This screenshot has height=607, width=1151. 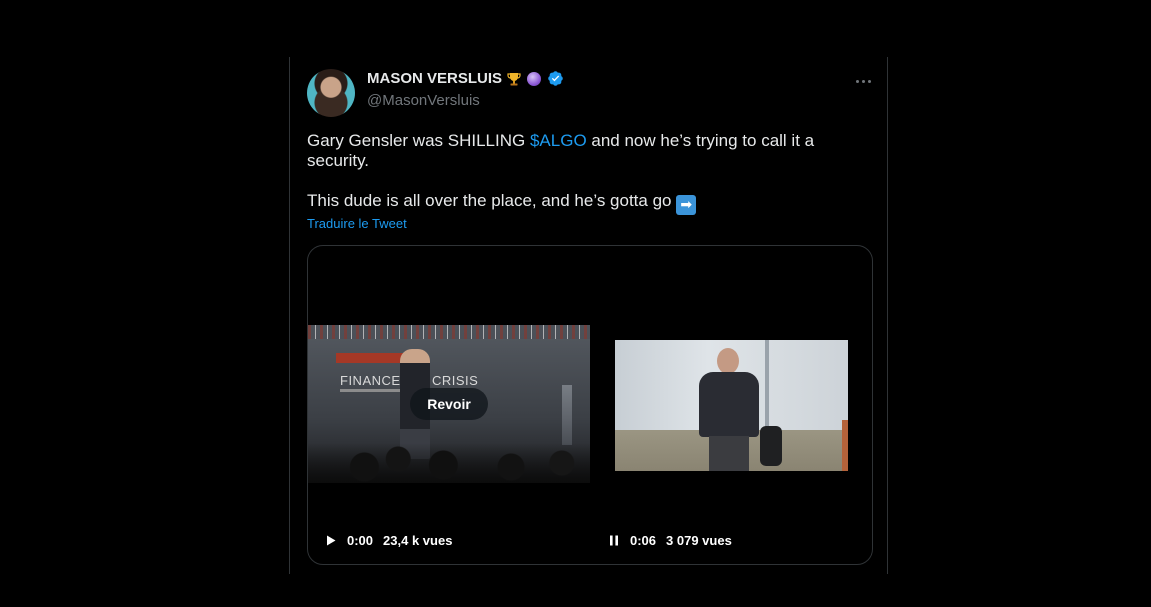 What do you see at coordinates (643, 540) in the screenshot?
I see `video-2-time: 0:06` at bounding box center [643, 540].